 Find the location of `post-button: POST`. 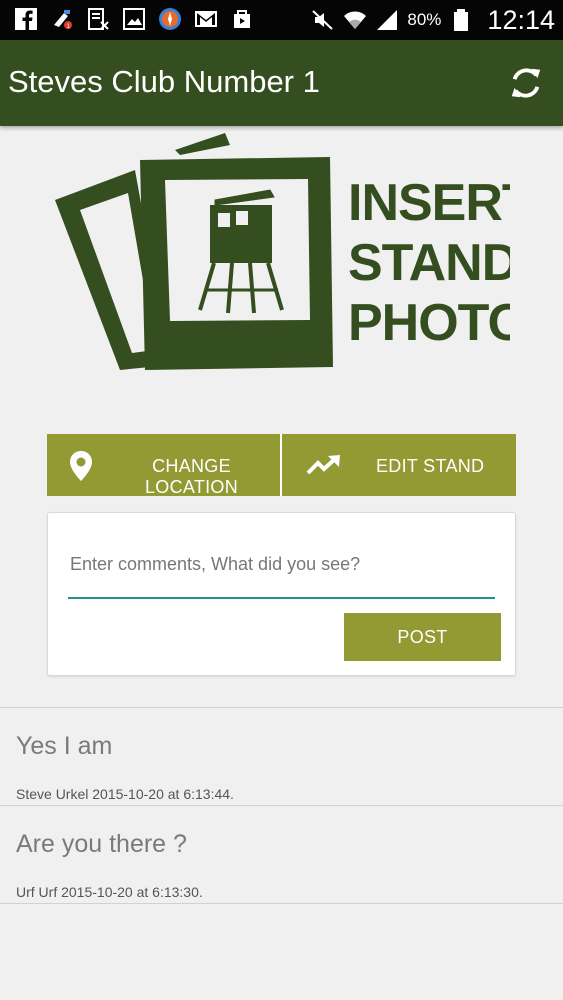

post-button: POST is located at coordinates (422, 637).